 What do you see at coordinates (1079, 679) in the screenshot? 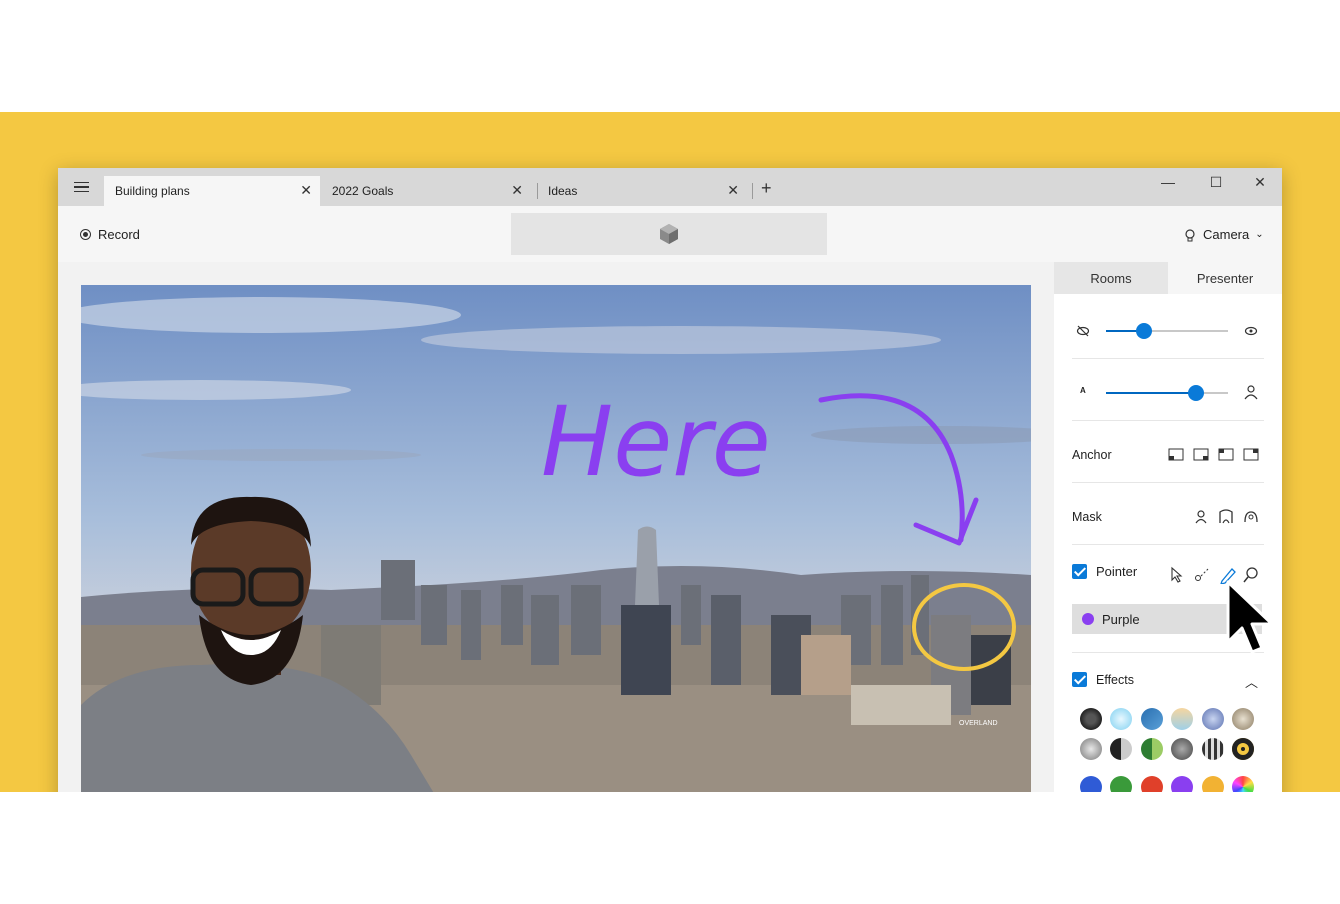
I see `effects-checkbox` at bounding box center [1079, 679].